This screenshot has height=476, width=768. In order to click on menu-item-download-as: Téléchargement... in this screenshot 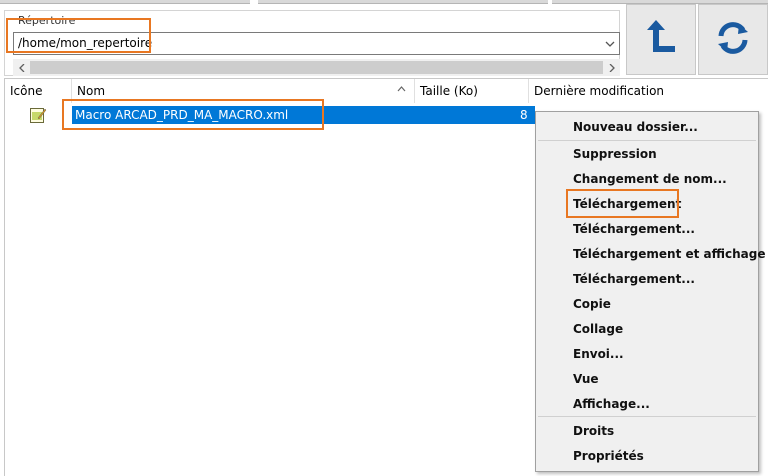, I will do `click(634, 229)`.